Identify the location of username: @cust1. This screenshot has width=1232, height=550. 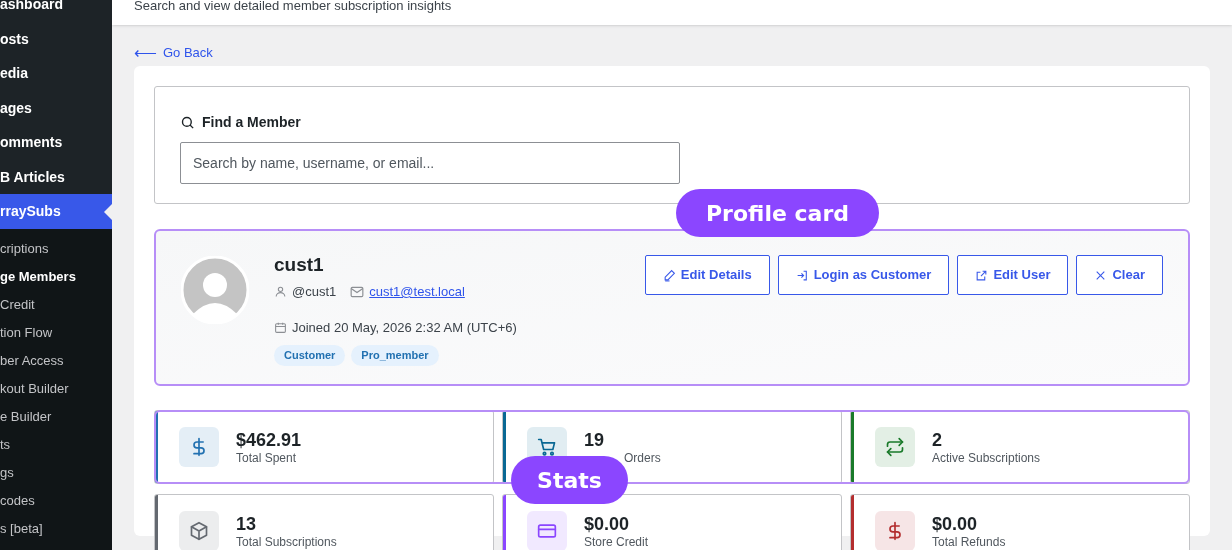
(314, 292).